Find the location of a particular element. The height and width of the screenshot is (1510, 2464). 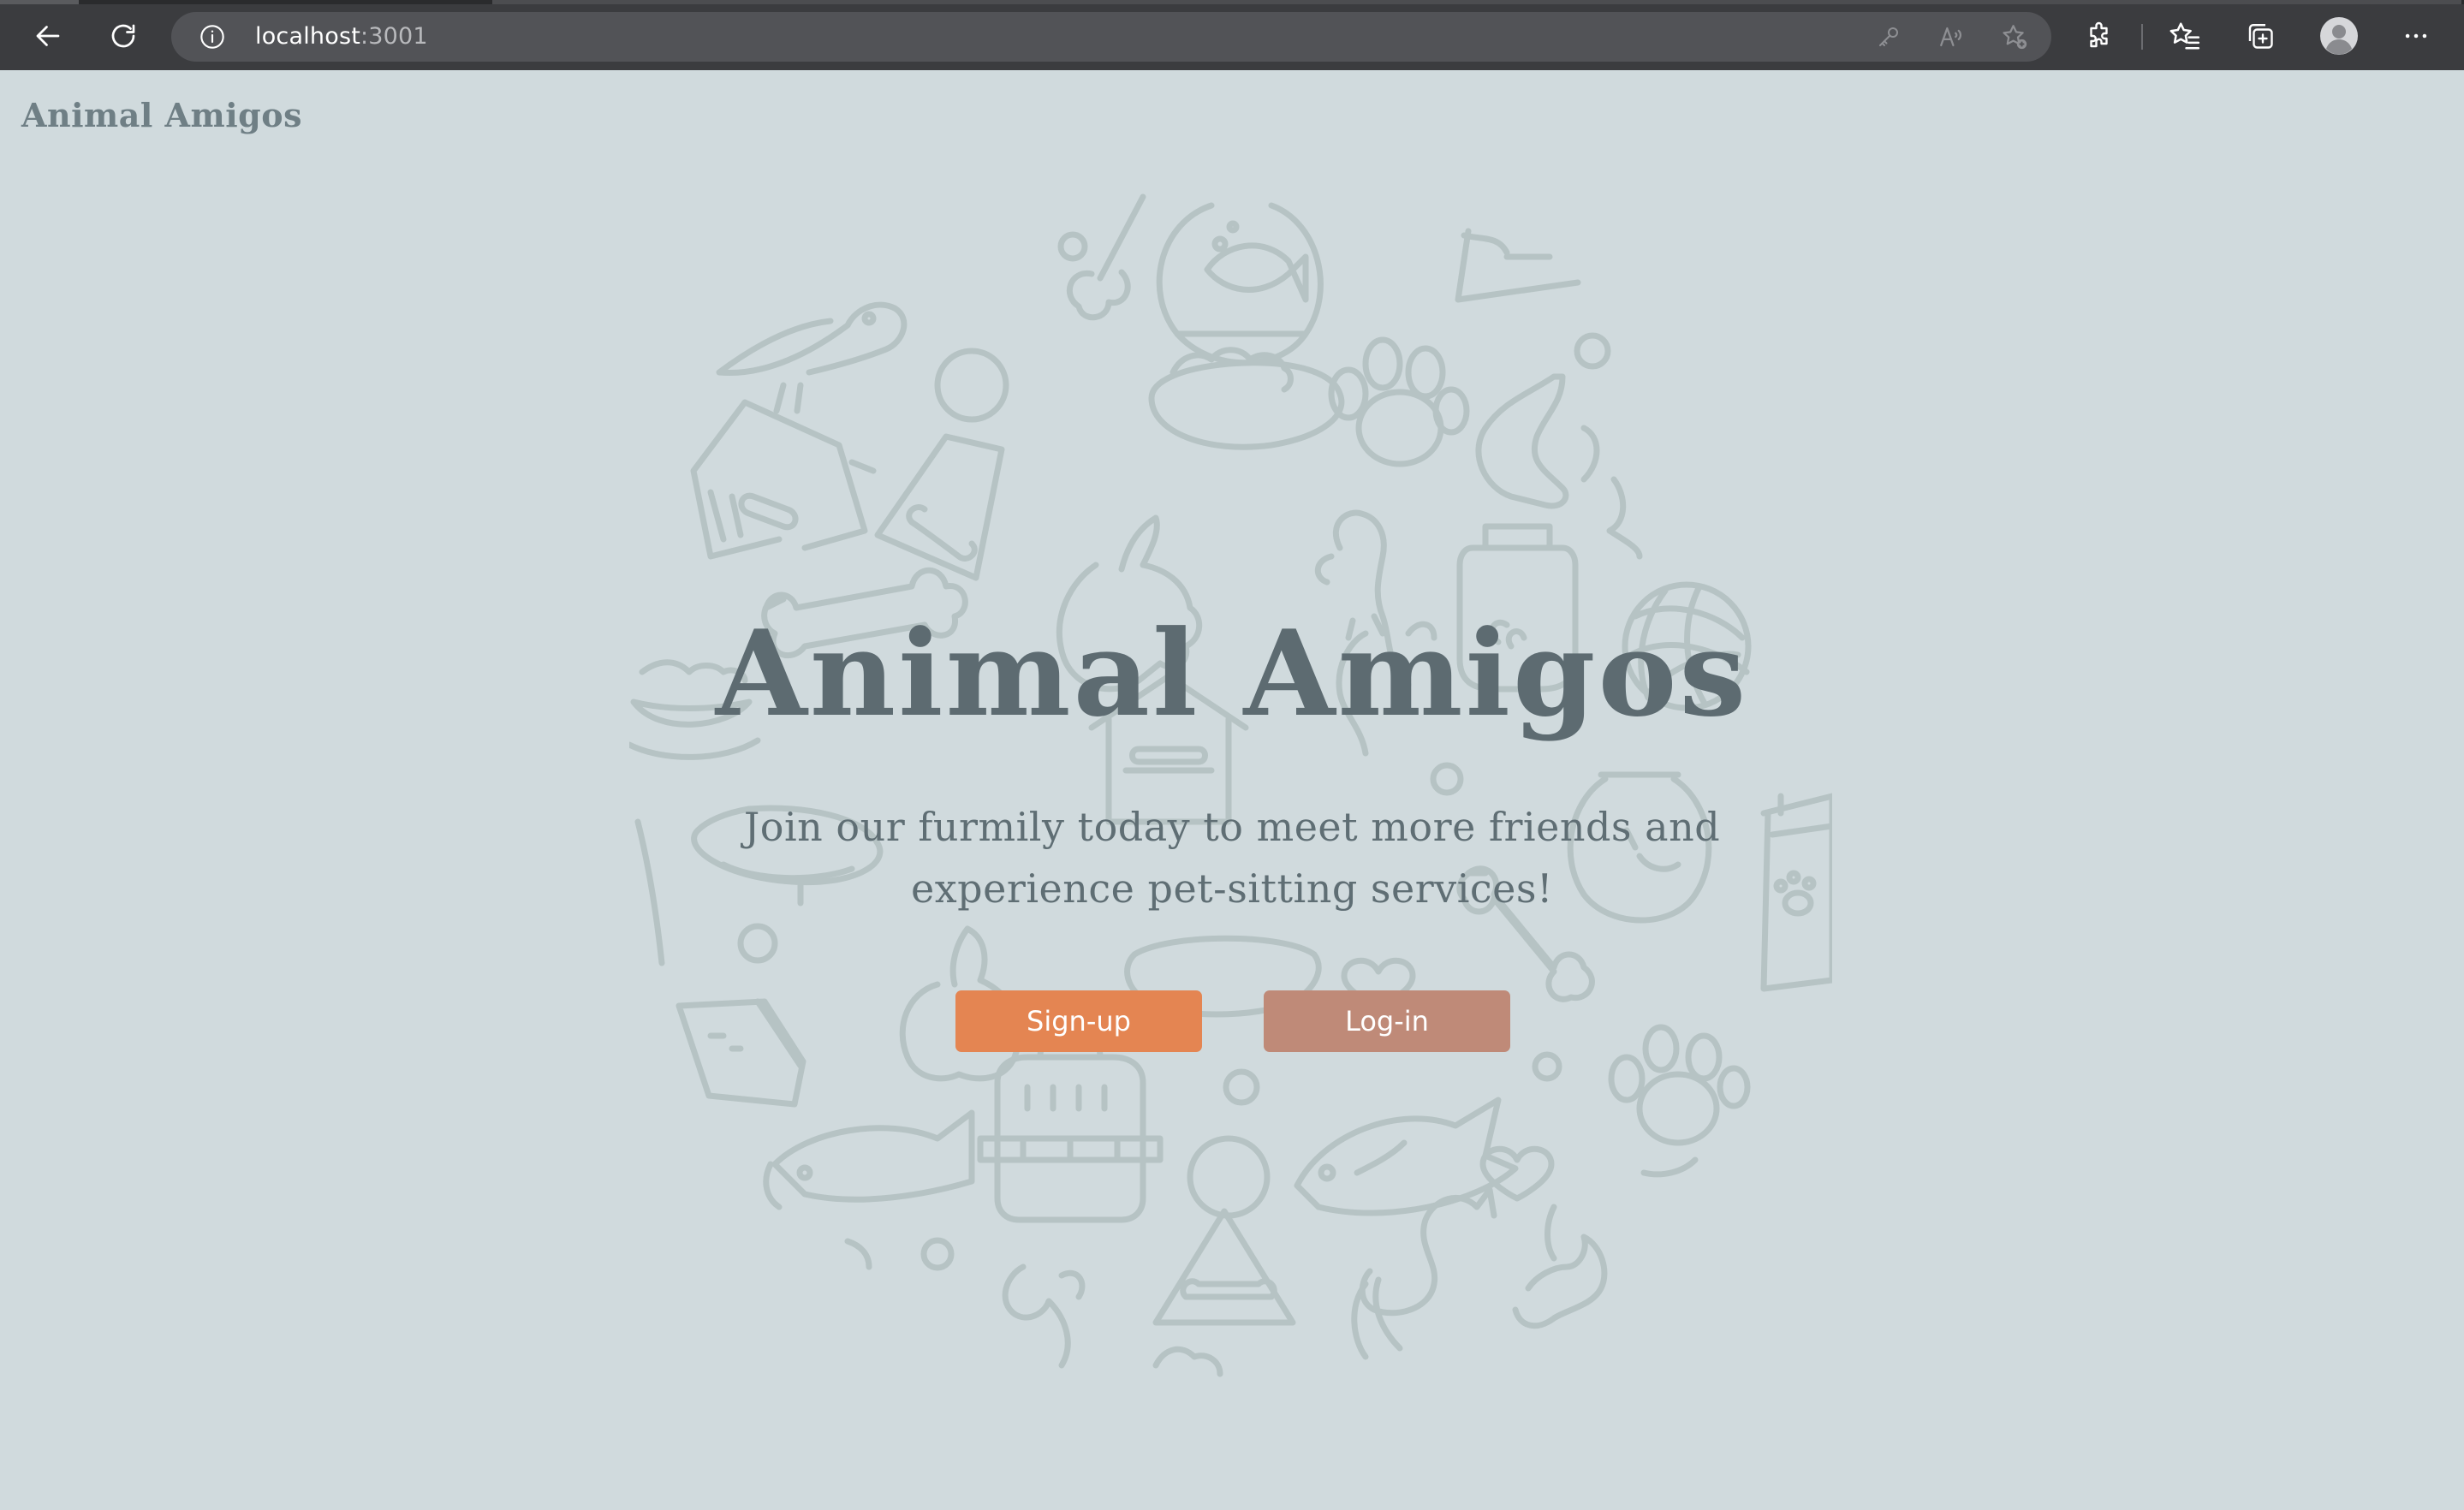

read-aloud-button is located at coordinates (1952, 36).